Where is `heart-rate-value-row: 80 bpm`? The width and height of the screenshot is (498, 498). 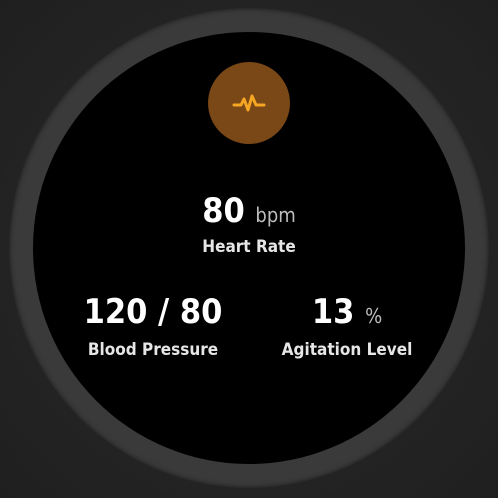
heart-rate-value-row: 80 bpm is located at coordinates (249, 211).